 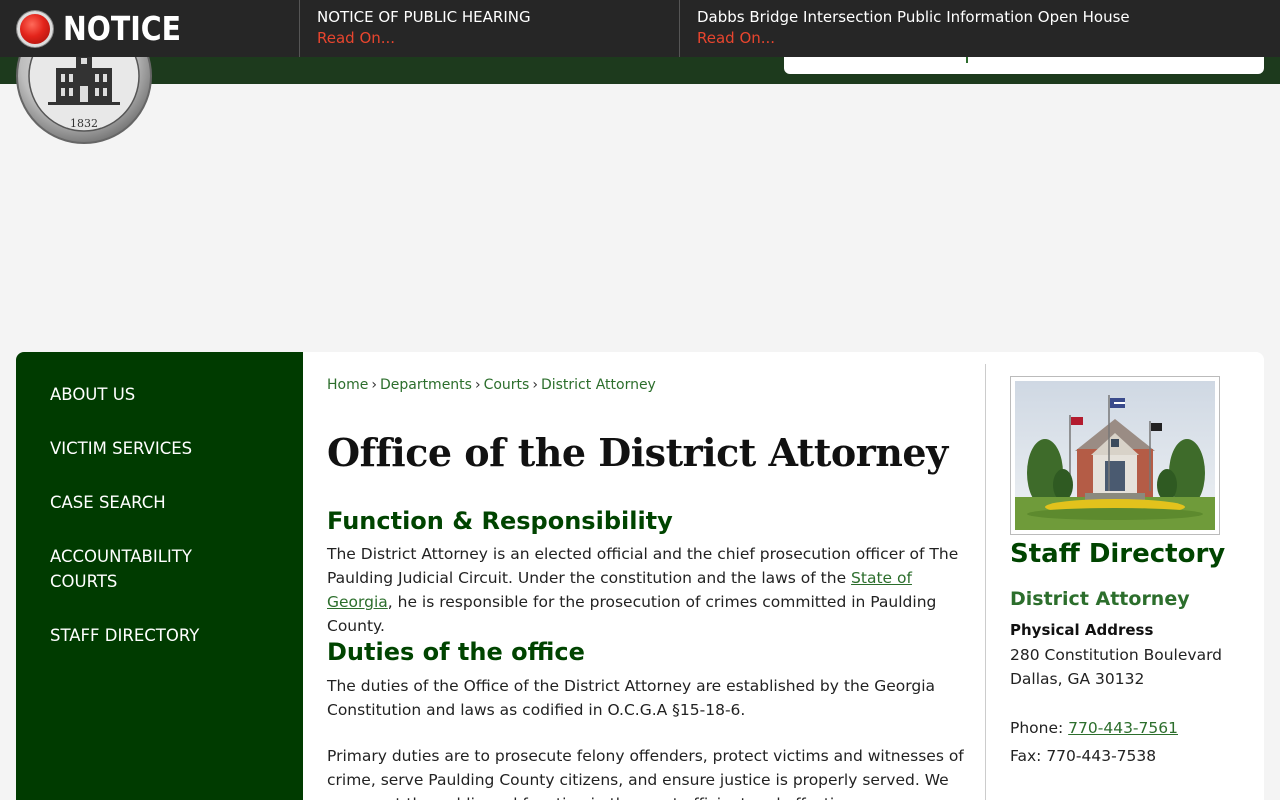 What do you see at coordinates (1083, 756) in the screenshot?
I see `fax-number: Fax: 770-443-7538` at bounding box center [1083, 756].